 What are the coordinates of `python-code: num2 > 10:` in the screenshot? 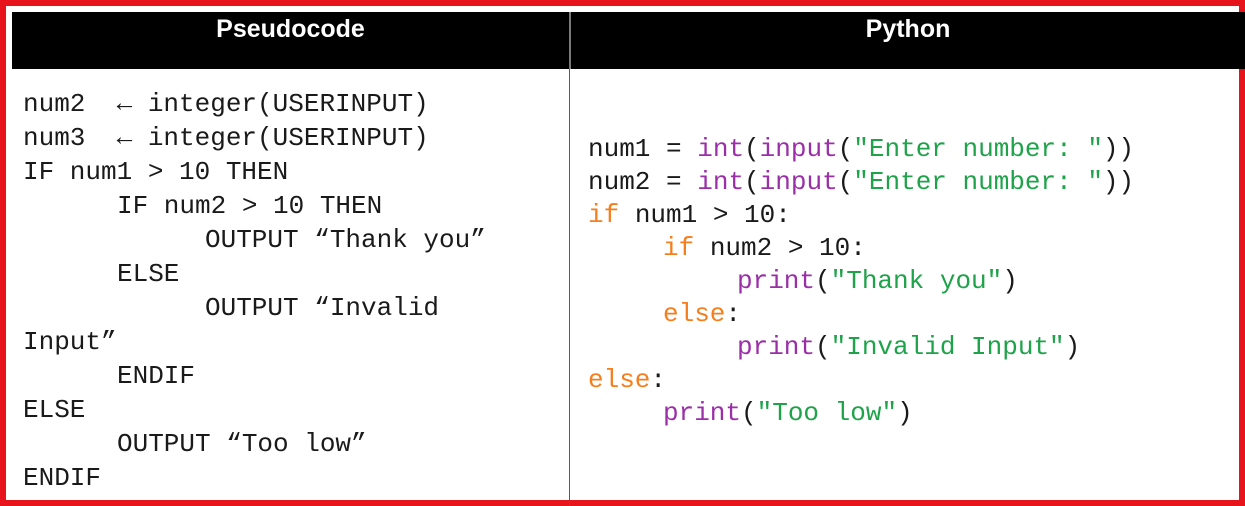 It's located at (780, 248).